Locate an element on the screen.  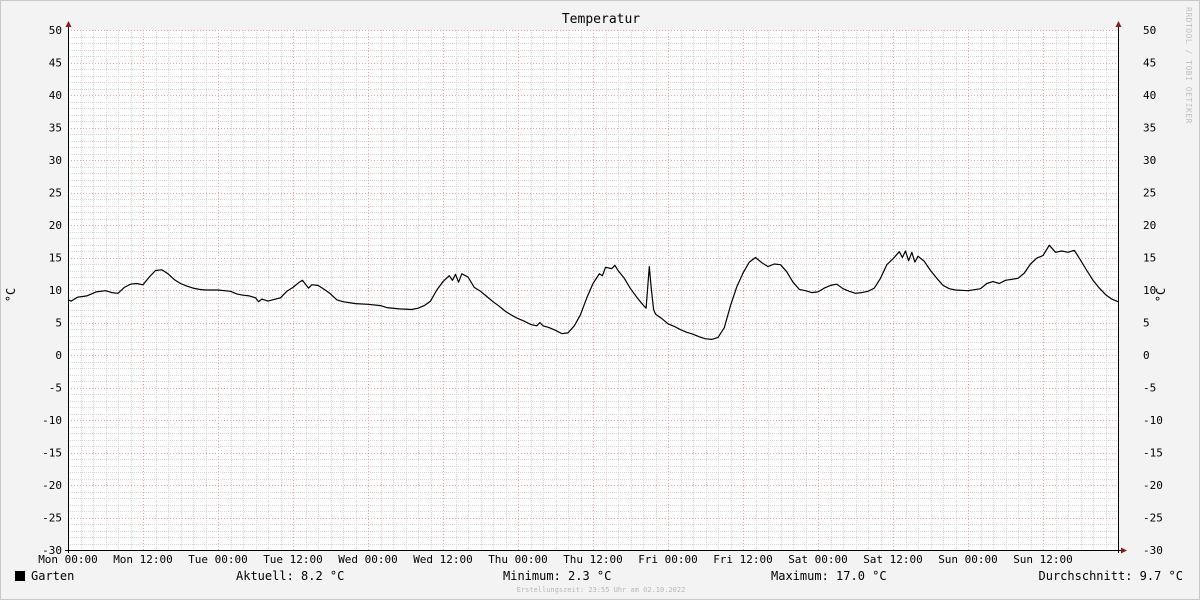
x-tick-label: Thu 00:00 is located at coordinates (518, 559).